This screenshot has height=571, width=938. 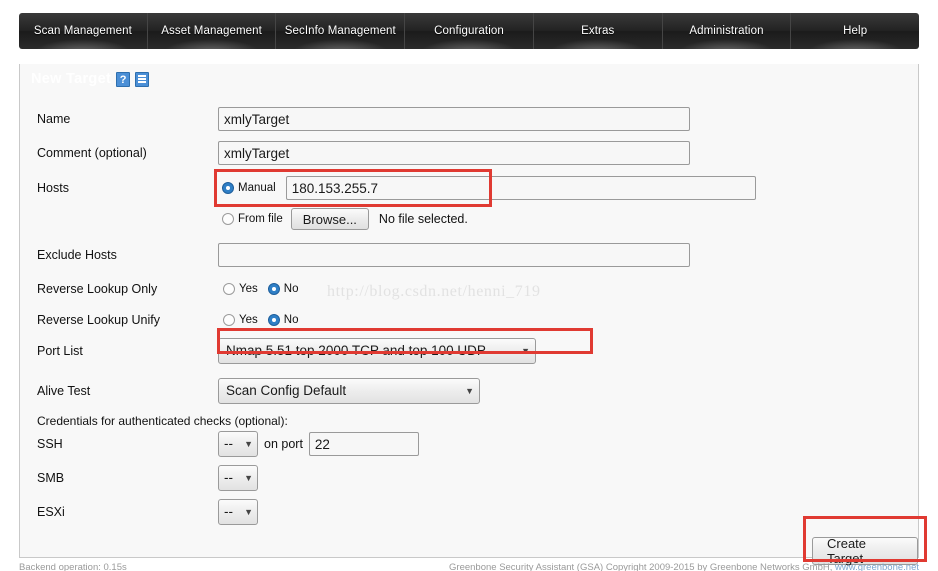 What do you see at coordinates (469, 551) in the screenshot?
I see `form-row-submit: Create Target` at bounding box center [469, 551].